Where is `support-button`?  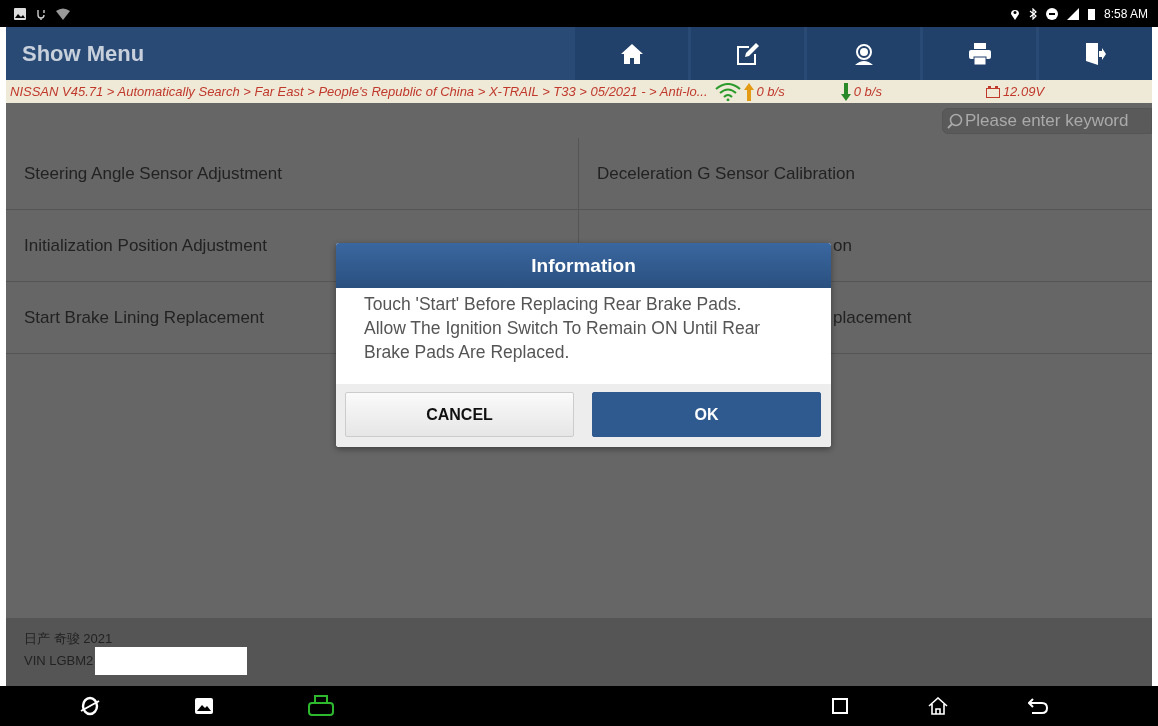
support-button is located at coordinates (863, 53).